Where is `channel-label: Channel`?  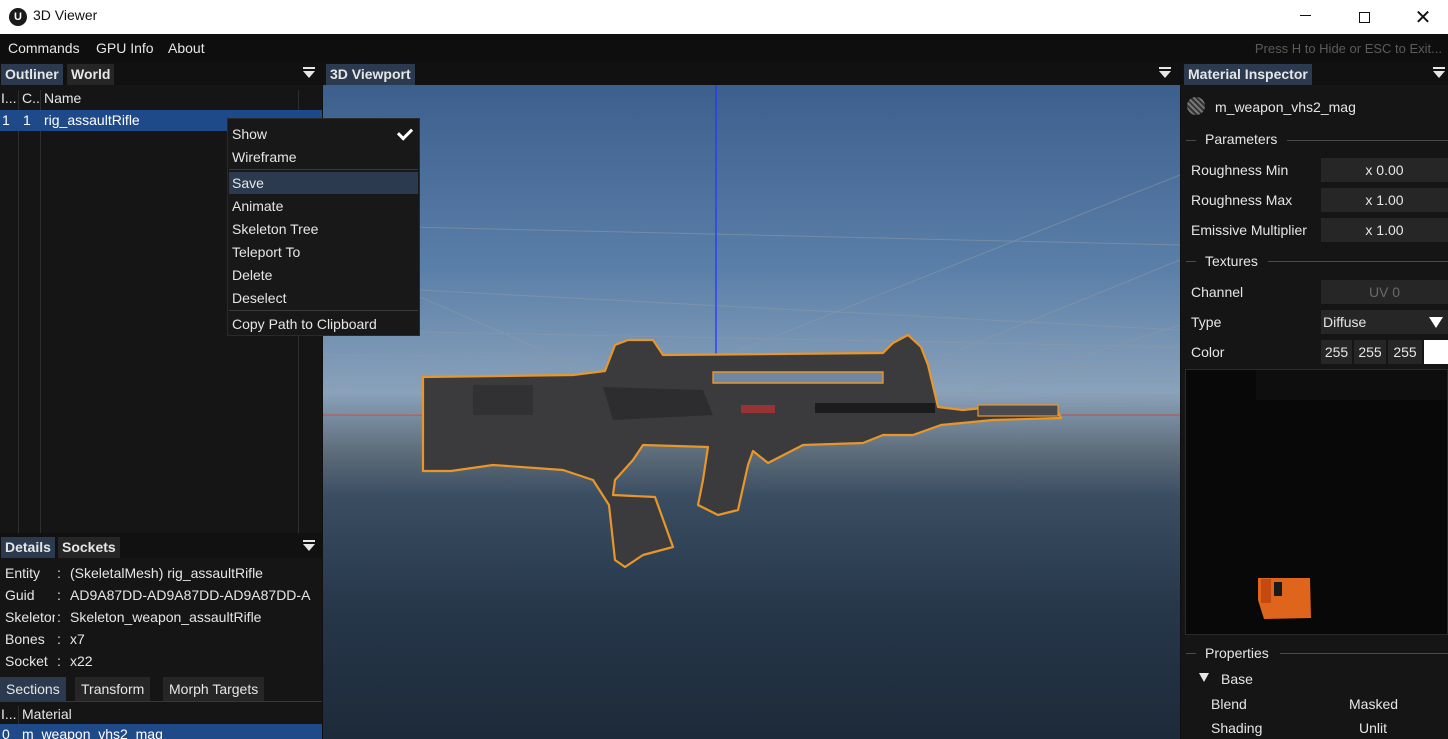
channel-label: Channel is located at coordinates (1217, 292).